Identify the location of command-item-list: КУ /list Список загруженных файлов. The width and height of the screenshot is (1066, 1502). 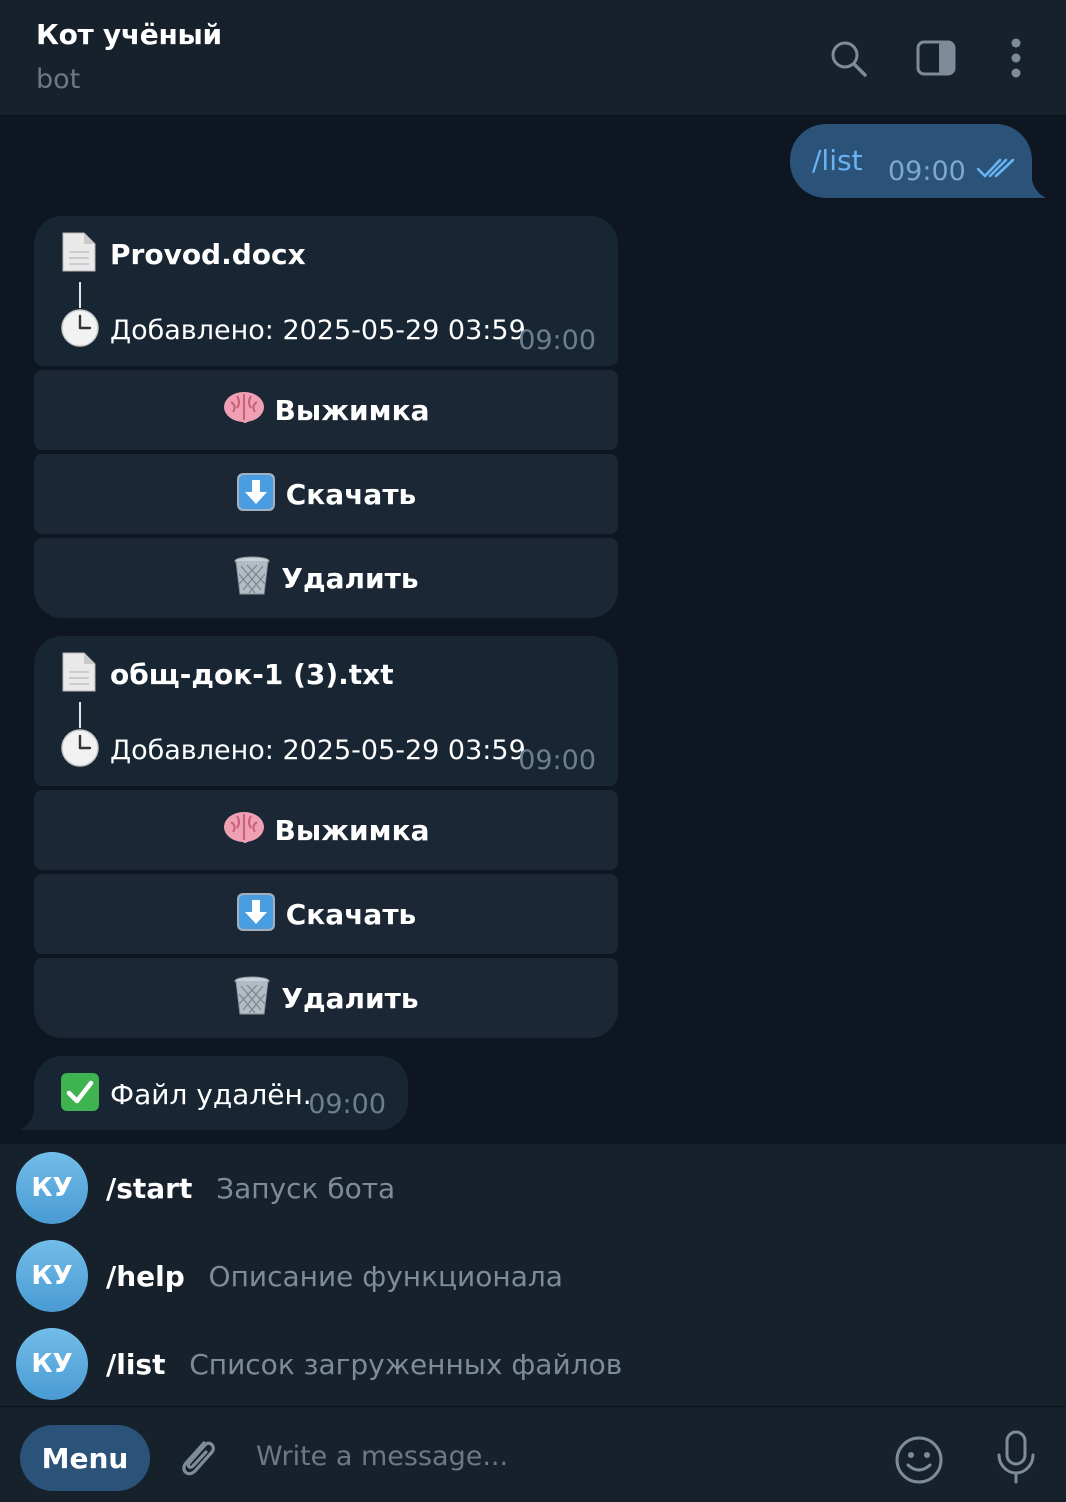
(533, 1364).